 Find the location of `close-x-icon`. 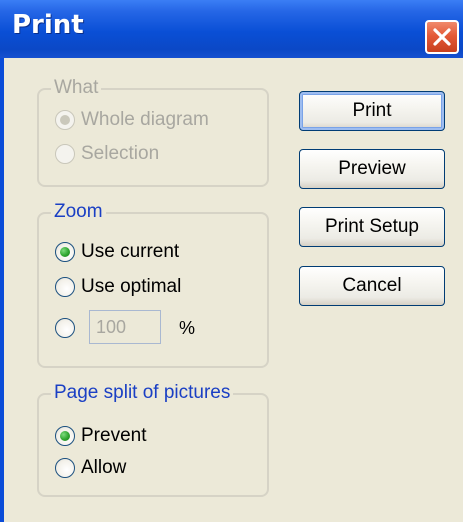

close-x-icon is located at coordinates (442, 37).